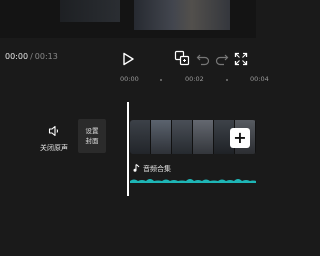 Image resolution: width=320 pixels, height=256 pixels. Describe the element at coordinates (259, 79) in the screenshot. I see `ruler-tick-label: 00:04` at that location.